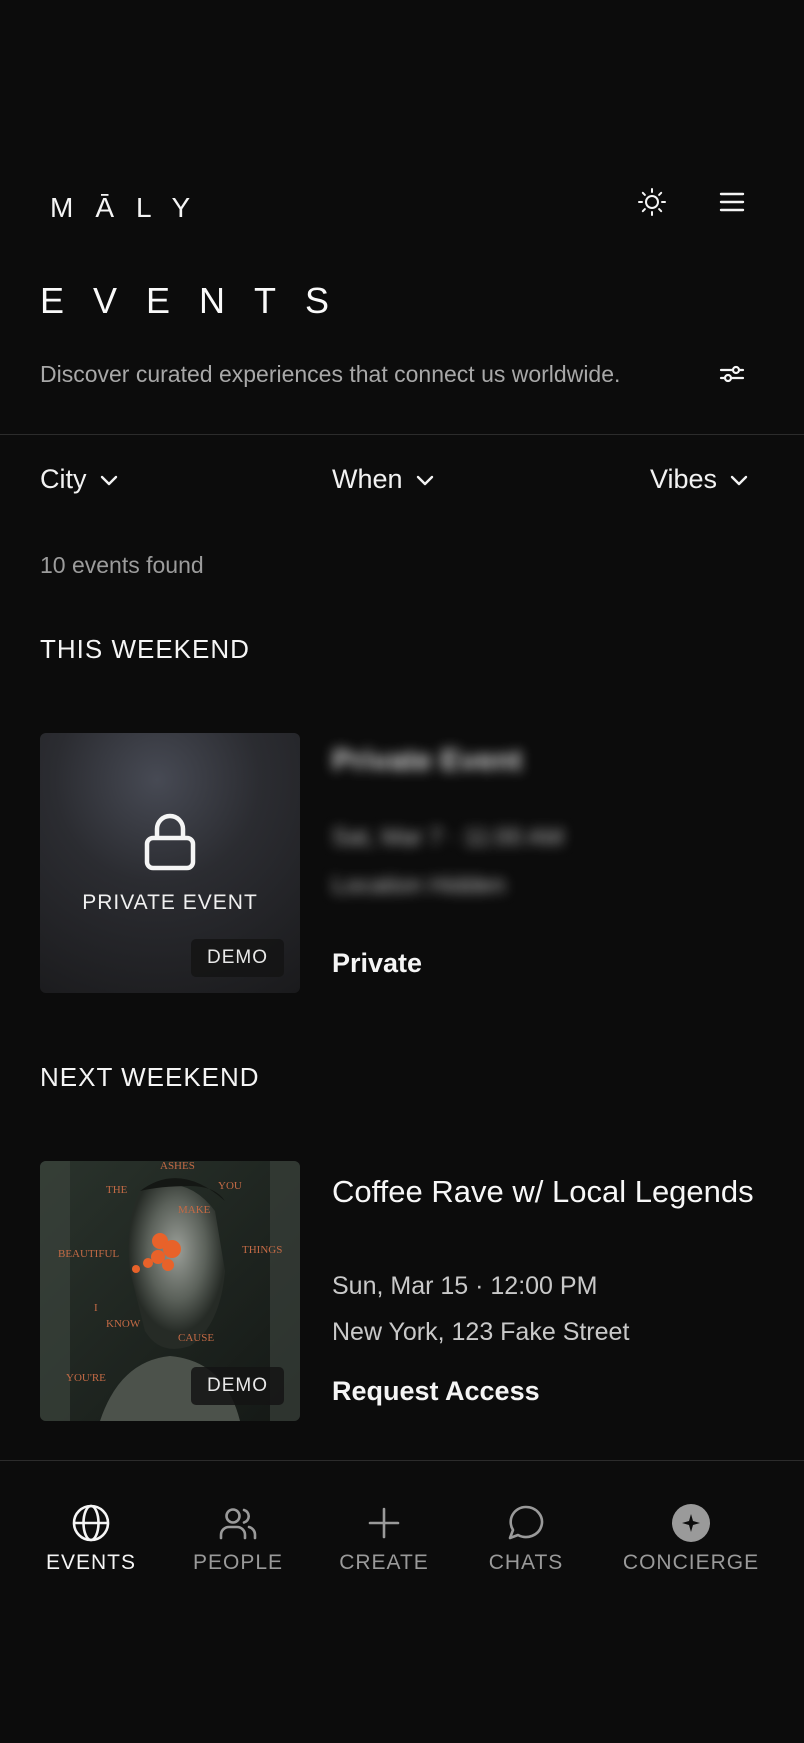 This screenshot has height=1743, width=804. What do you see at coordinates (436, 1391) in the screenshot?
I see `request-access-button: Request Access` at bounding box center [436, 1391].